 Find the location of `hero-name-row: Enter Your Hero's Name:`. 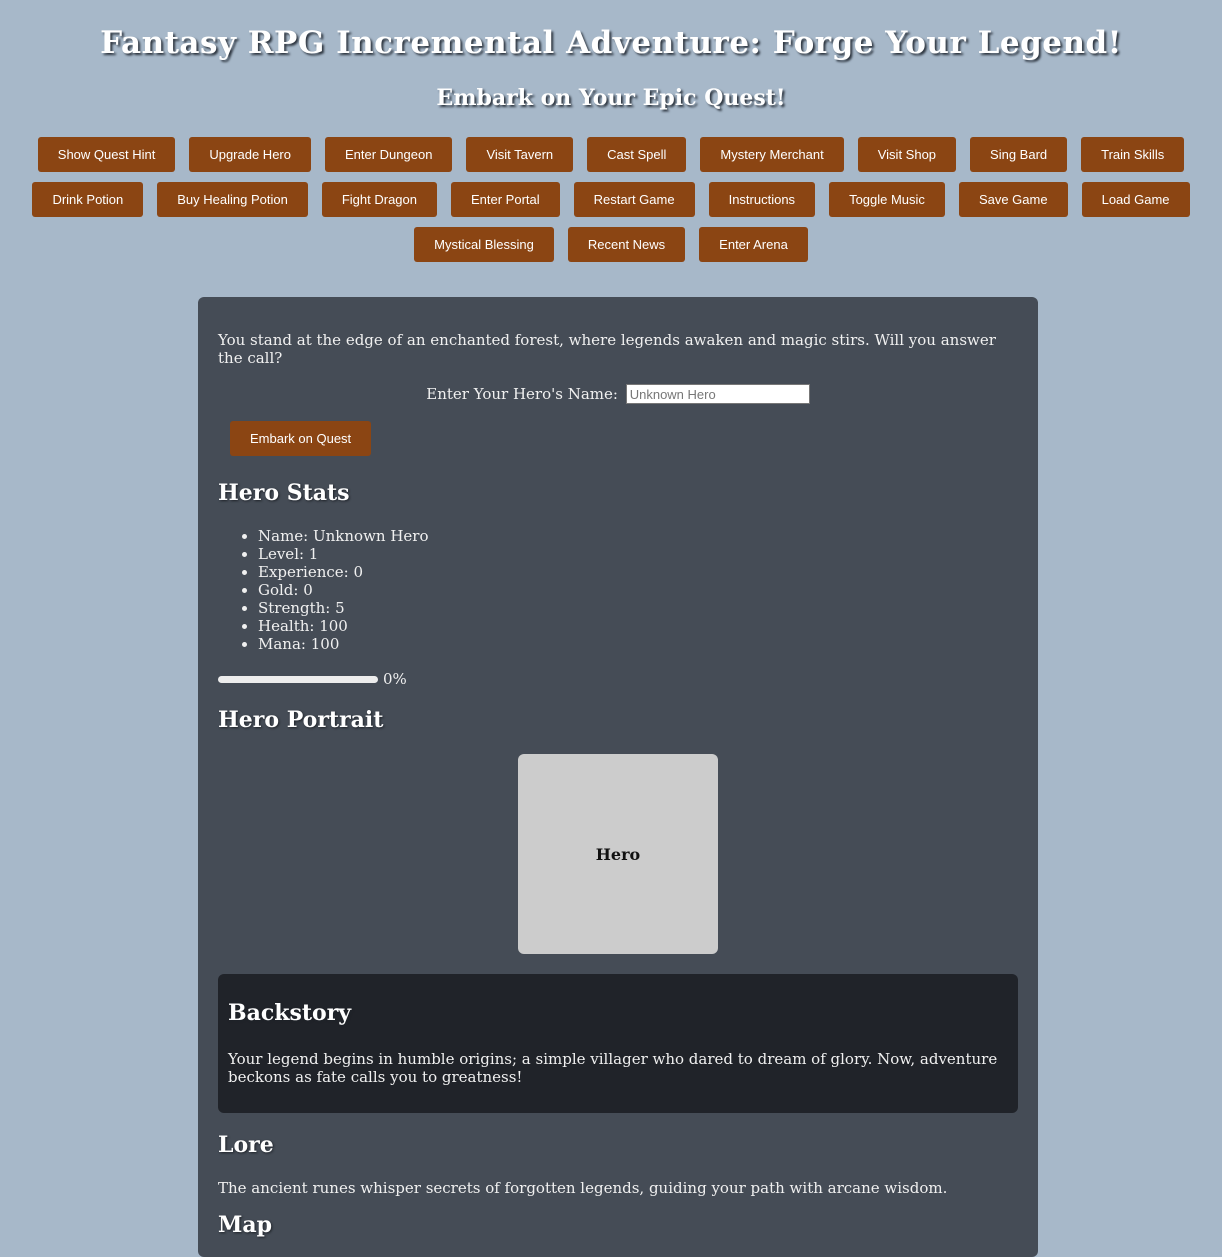

hero-name-row: Enter Your Hero's Name: is located at coordinates (618, 394).